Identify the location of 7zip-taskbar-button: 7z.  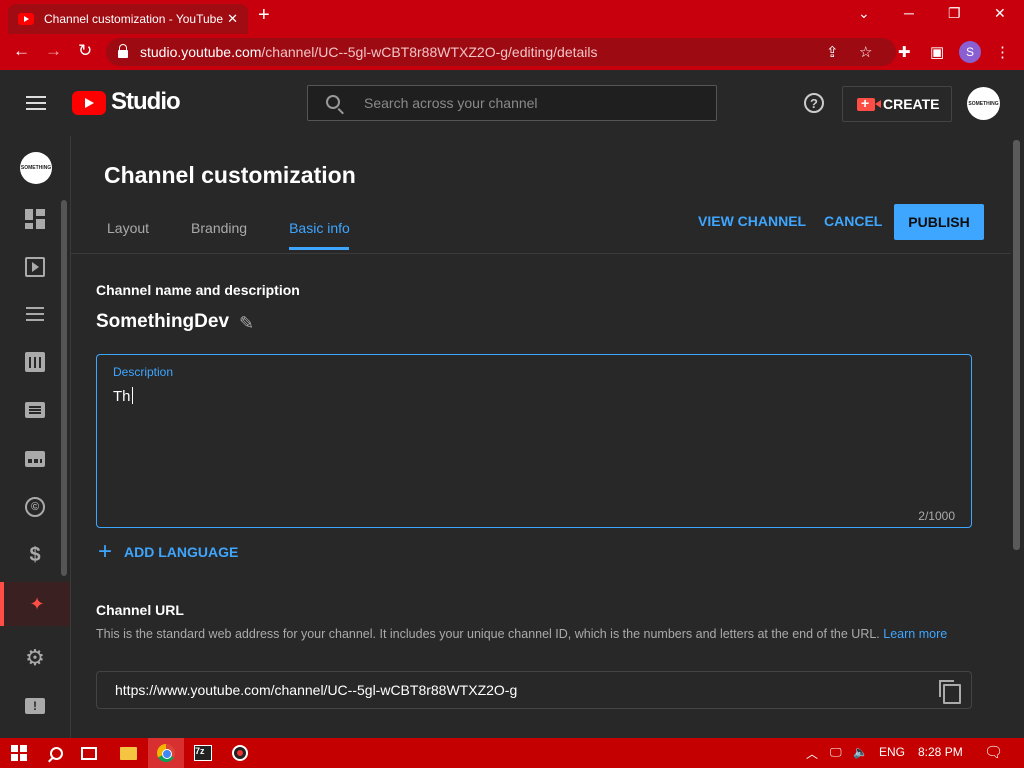
(203, 753).